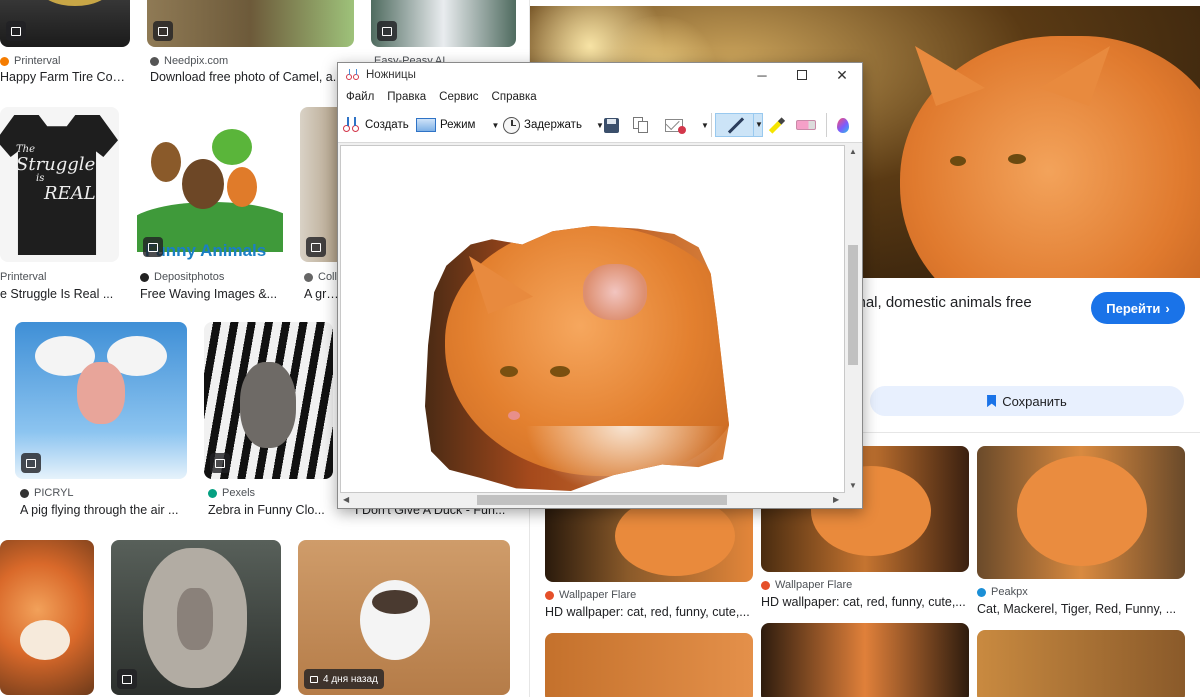 This screenshot has height=697, width=1200. Describe the element at coordinates (941, 302) in the screenshot. I see `preview-title: imal, domestic animals free` at that location.